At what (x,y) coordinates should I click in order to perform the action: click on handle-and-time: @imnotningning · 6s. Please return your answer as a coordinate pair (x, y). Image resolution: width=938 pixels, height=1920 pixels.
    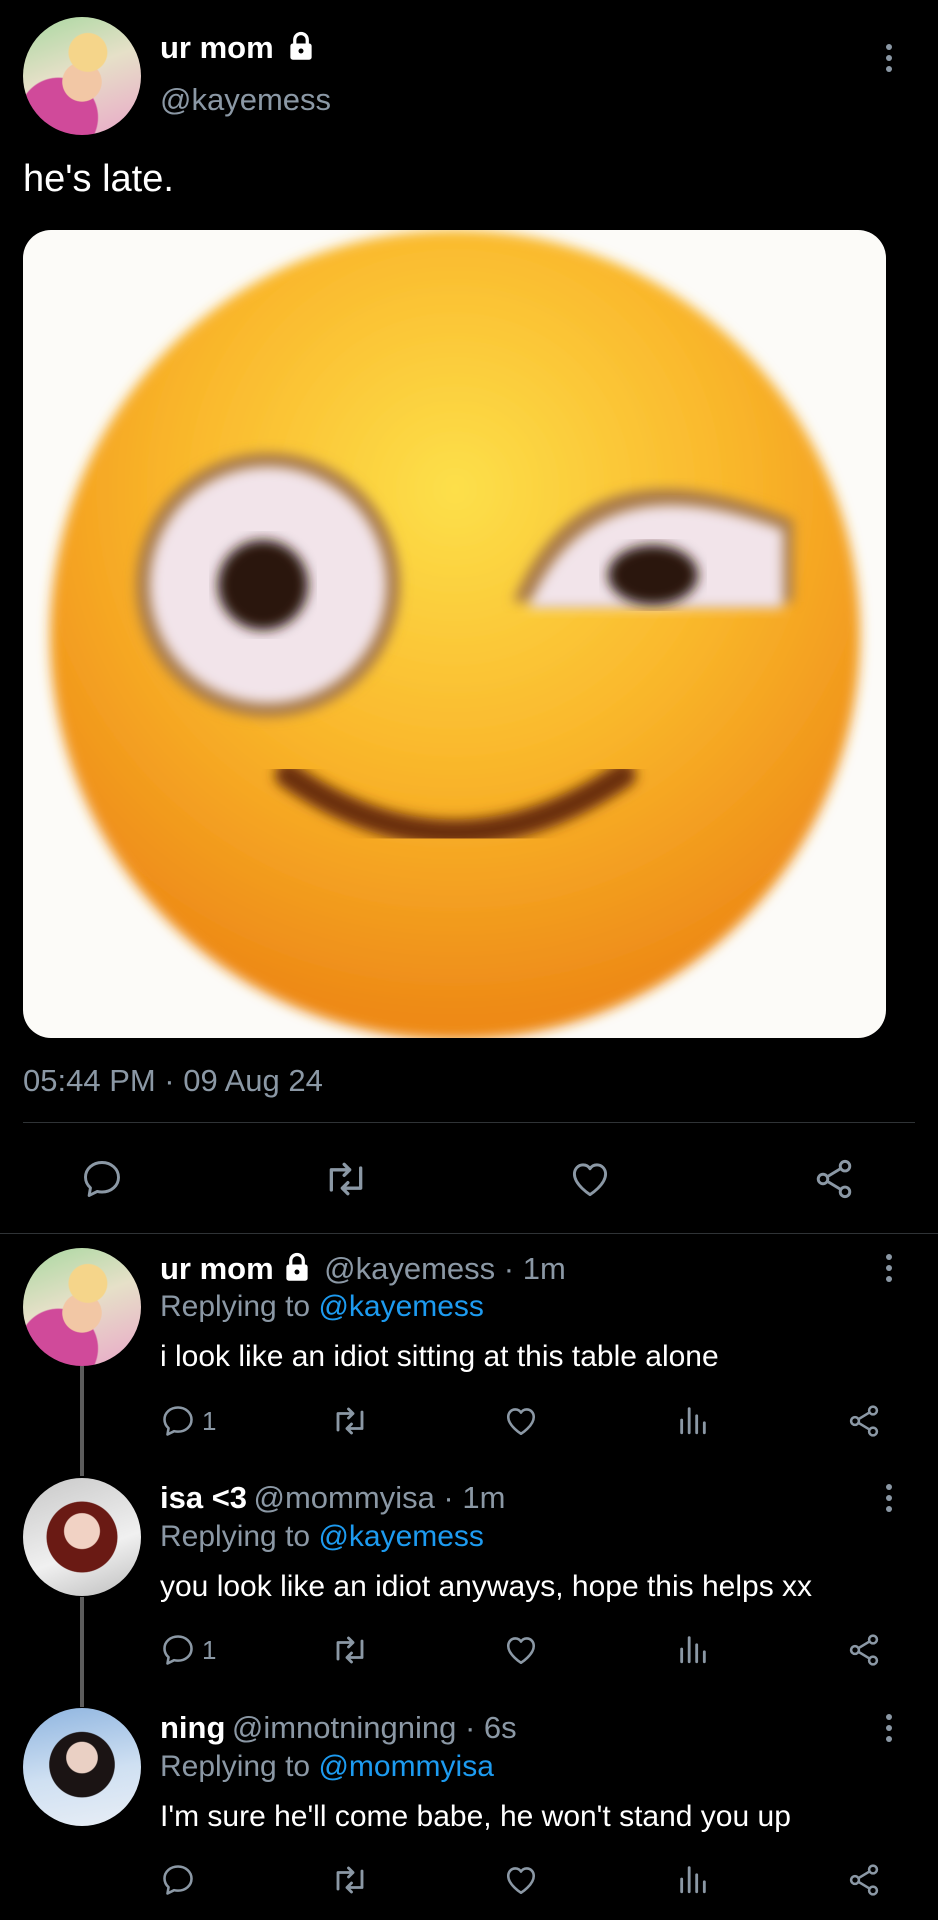
    Looking at the image, I should click on (374, 1727).